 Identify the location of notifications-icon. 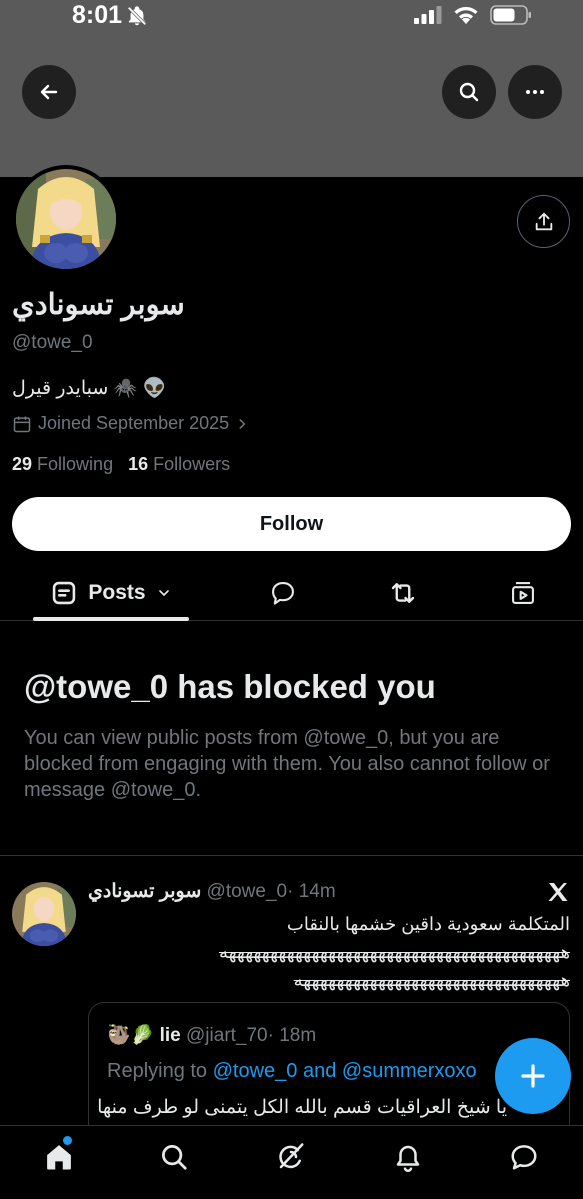
(408, 1158).